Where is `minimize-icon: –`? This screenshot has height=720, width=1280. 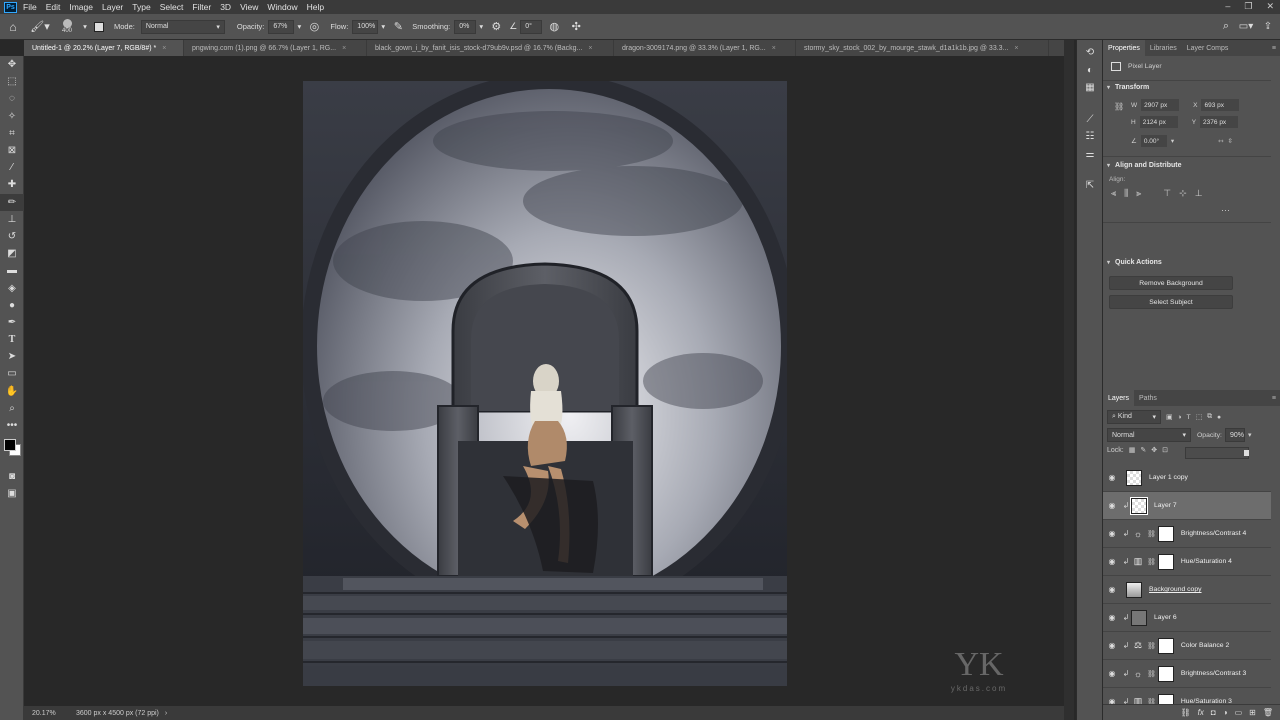
minimize-icon: – is located at coordinates (1227, 6).